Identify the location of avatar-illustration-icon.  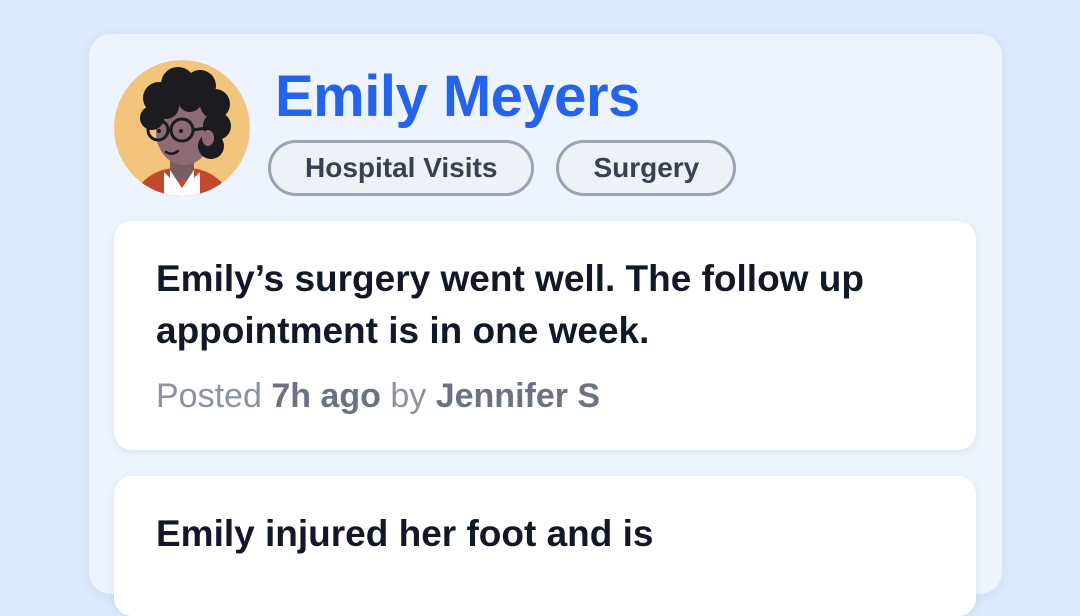
(182, 128).